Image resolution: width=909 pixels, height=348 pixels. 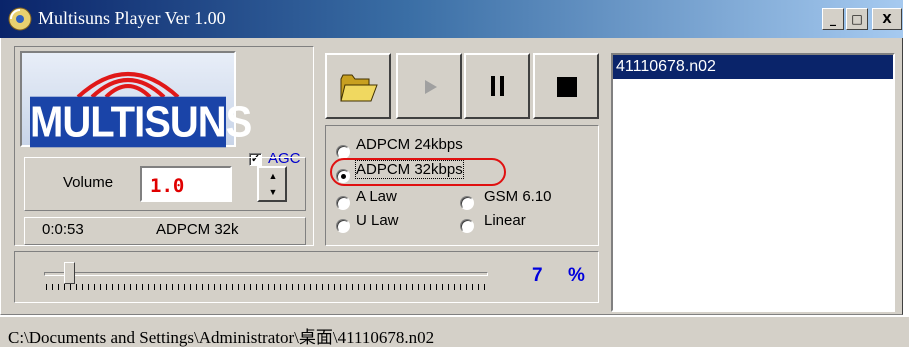 What do you see at coordinates (273, 176) in the screenshot?
I see `spin-up-icon: ▲` at bounding box center [273, 176].